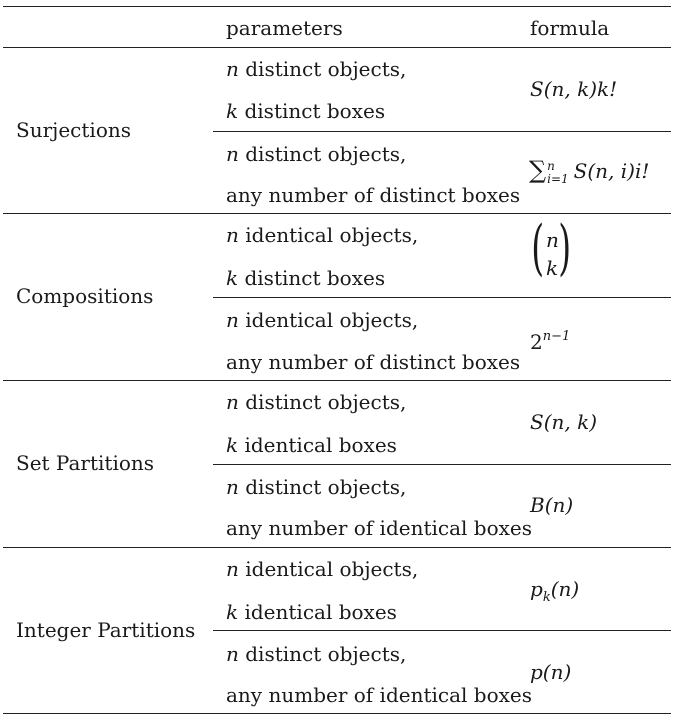 The image size is (679, 726). Describe the element at coordinates (589, 171) in the screenshot. I see `formula-surjection-sum: ∑ n i=1 S(n, i)i!` at that location.